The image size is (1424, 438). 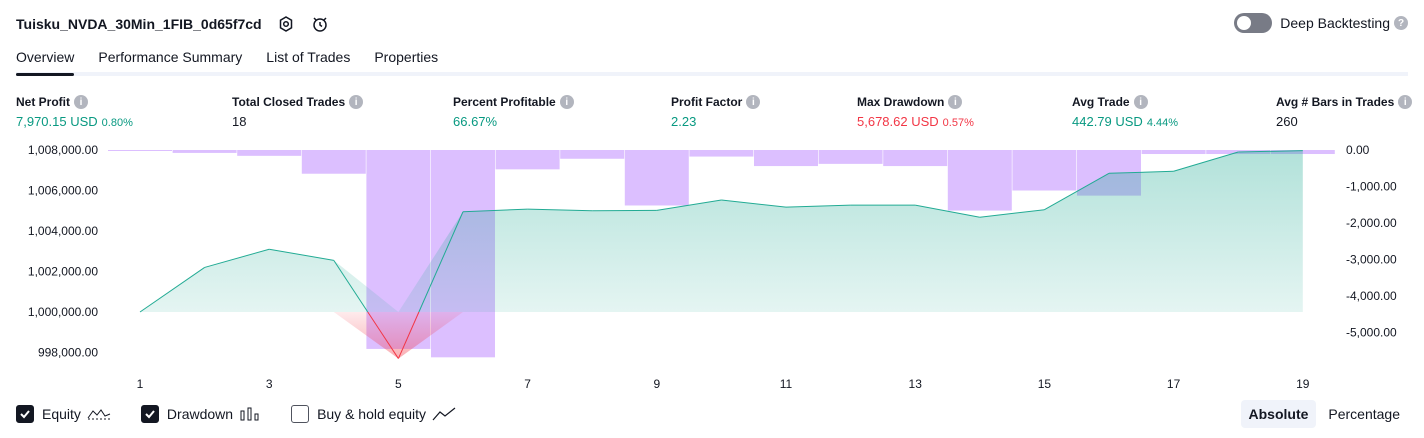 What do you see at coordinates (63, 150) in the screenshot?
I see `left-axis-tick-label: 1,008,000.00` at bounding box center [63, 150].